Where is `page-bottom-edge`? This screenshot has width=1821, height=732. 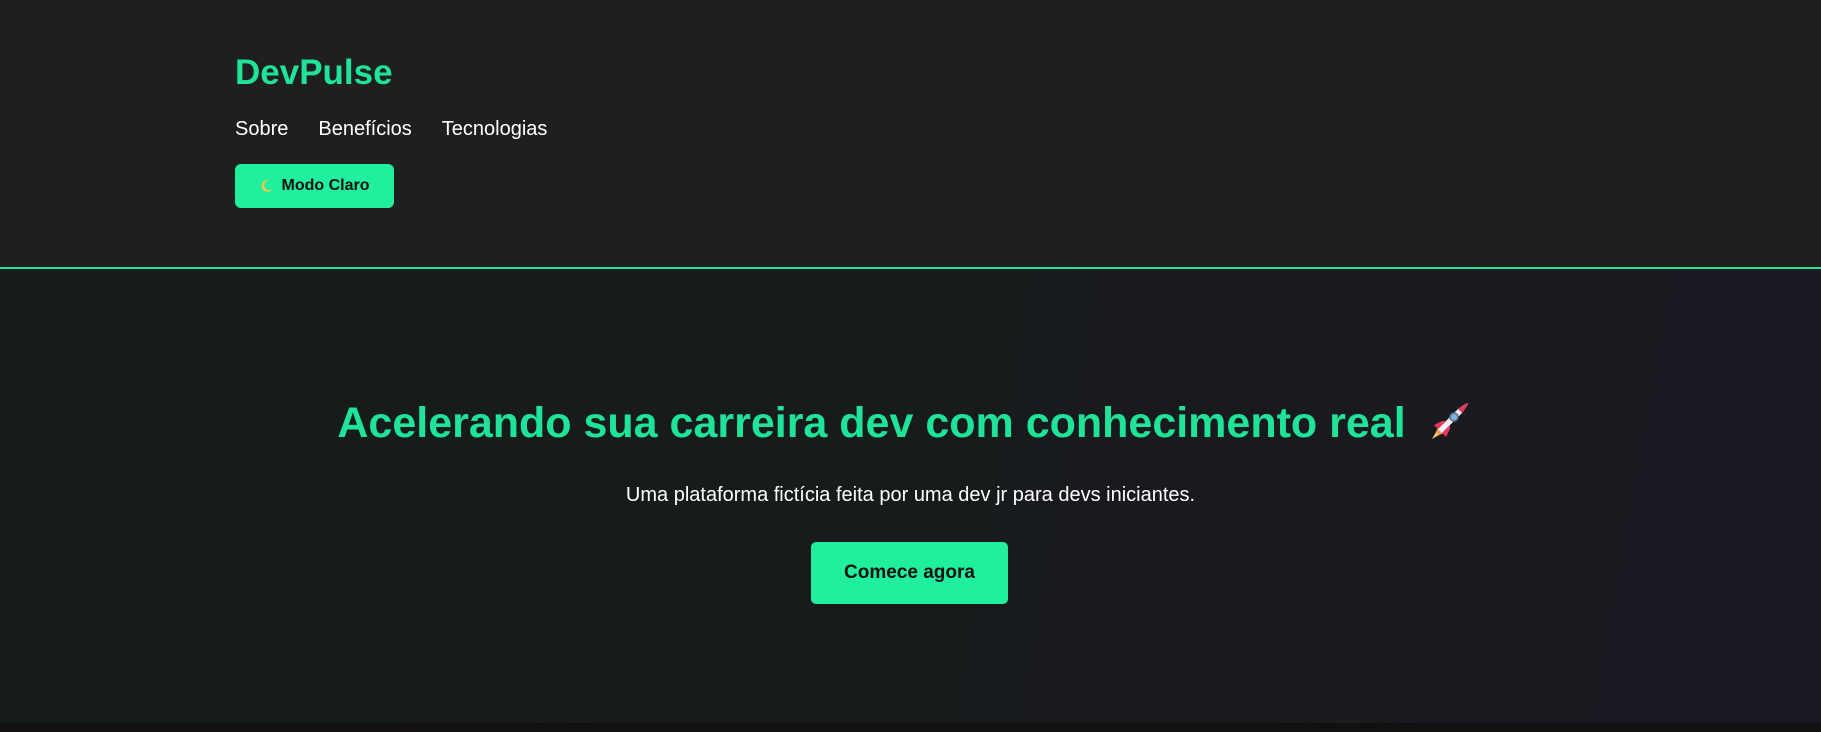
page-bottom-edge is located at coordinates (910, 727).